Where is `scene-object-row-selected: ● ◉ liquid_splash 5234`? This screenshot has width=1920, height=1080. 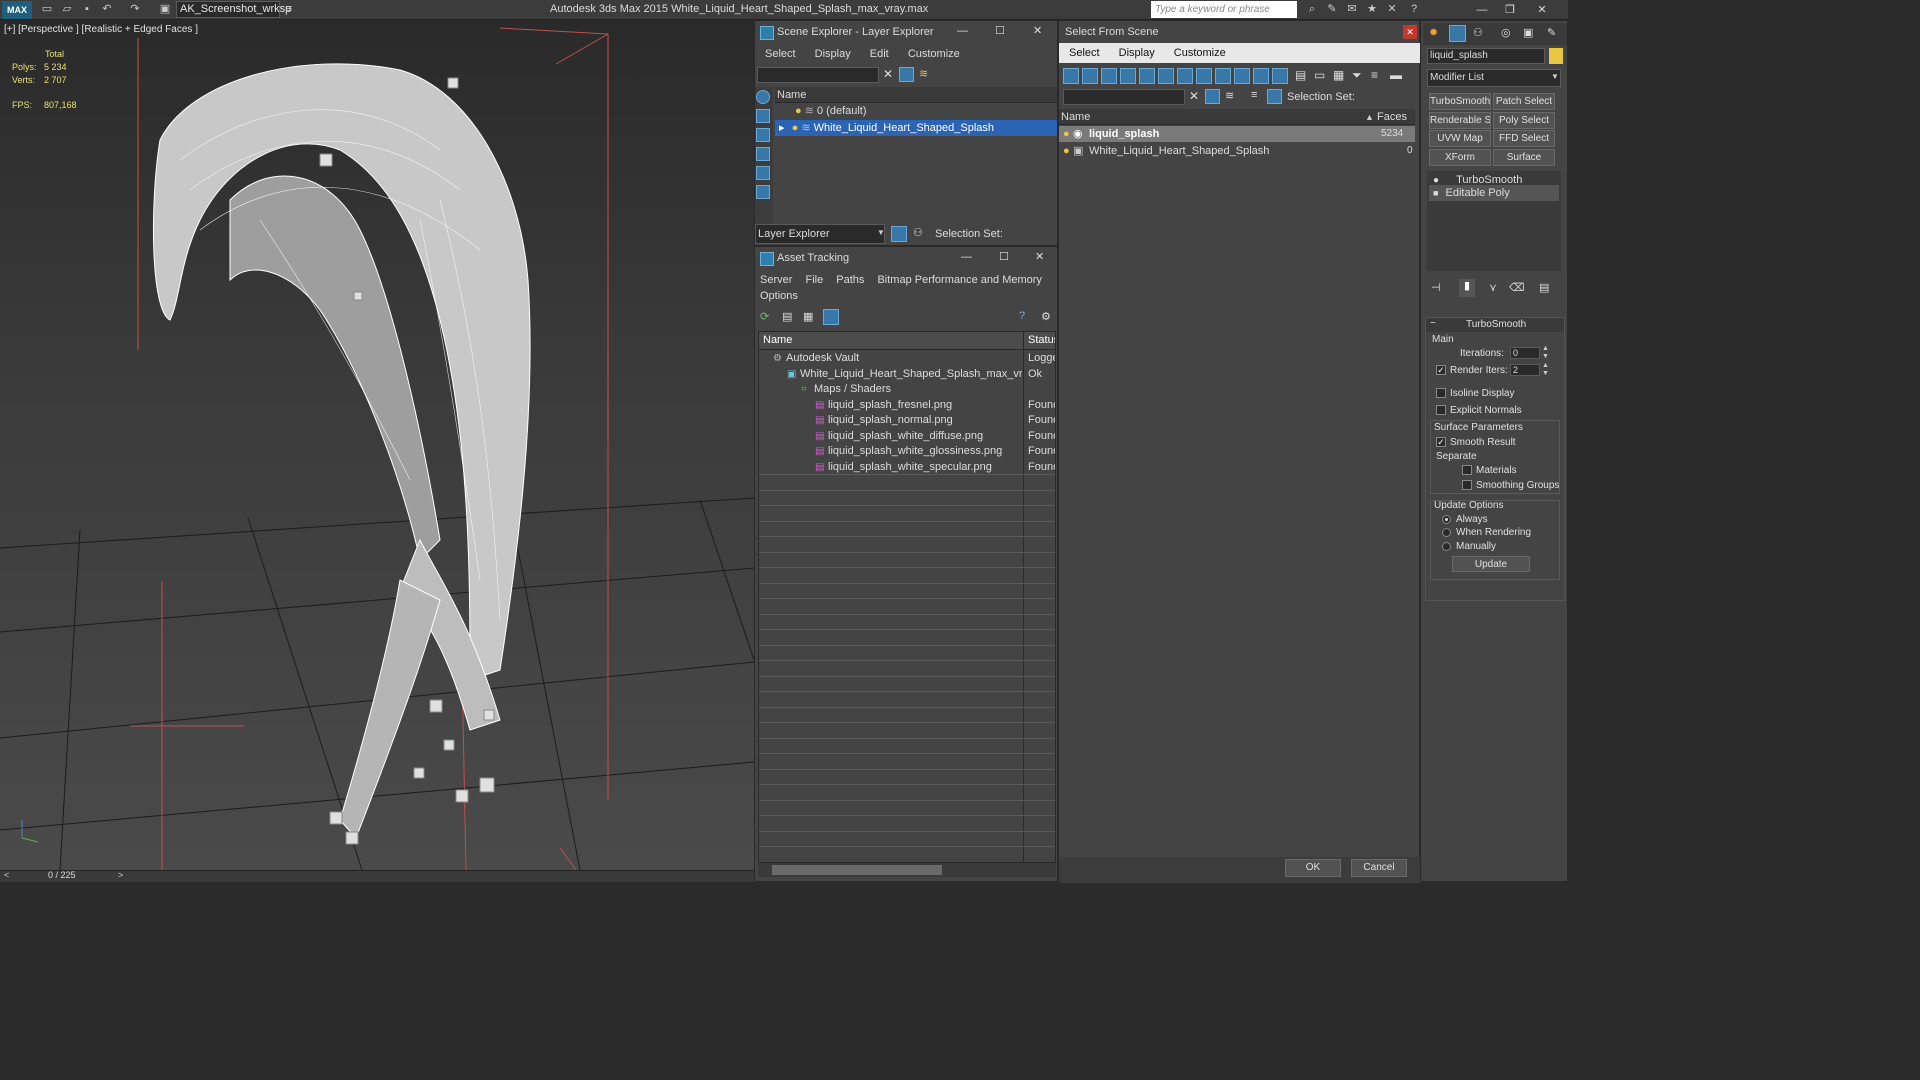 scene-object-row-selected: ● ◉ liquid_splash 5234 is located at coordinates (1237, 134).